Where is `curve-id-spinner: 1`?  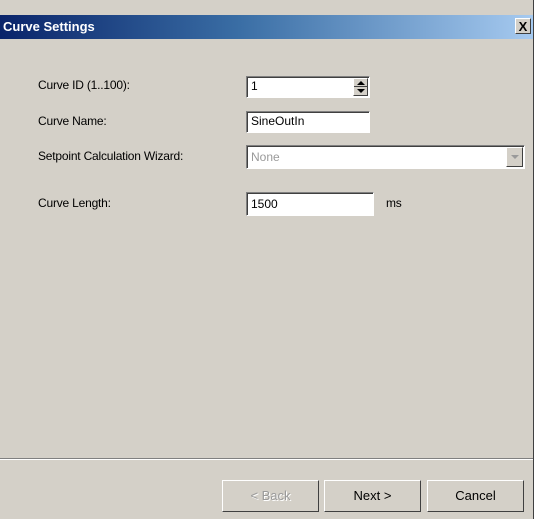 curve-id-spinner: 1 is located at coordinates (308, 87).